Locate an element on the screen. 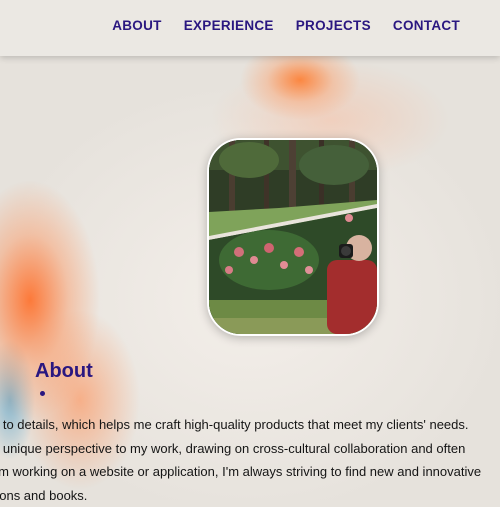 This screenshot has height=507, width=500. profile-photo is located at coordinates (293, 237).